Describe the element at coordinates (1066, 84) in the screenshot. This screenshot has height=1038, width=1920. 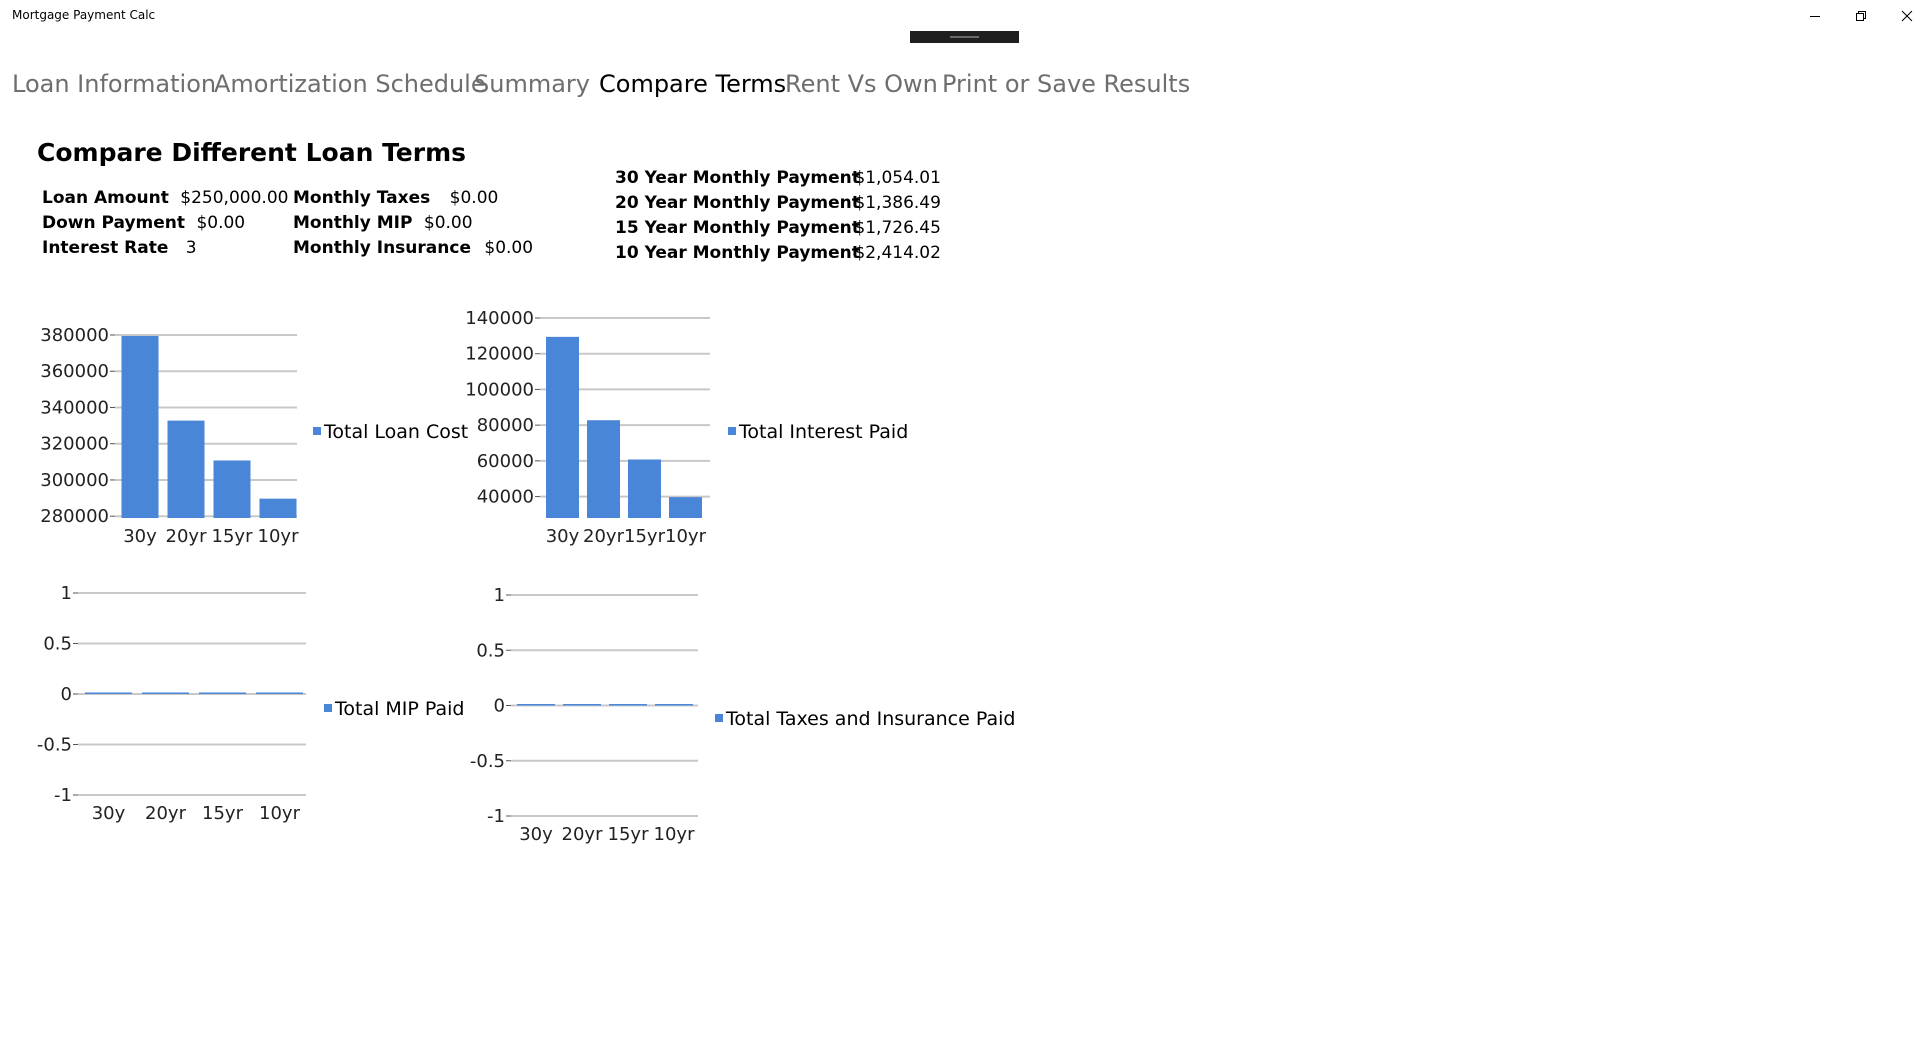
I see `tab-print-or-save-results: Print or Save Results` at that location.